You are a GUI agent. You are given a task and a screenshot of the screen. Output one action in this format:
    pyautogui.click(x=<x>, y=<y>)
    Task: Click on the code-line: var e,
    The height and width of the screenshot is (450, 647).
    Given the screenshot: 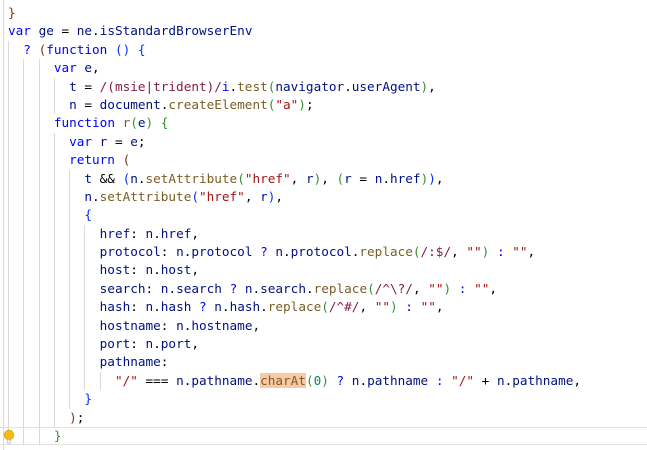 What is the action you would take?
    pyautogui.click(x=323, y=68)
    